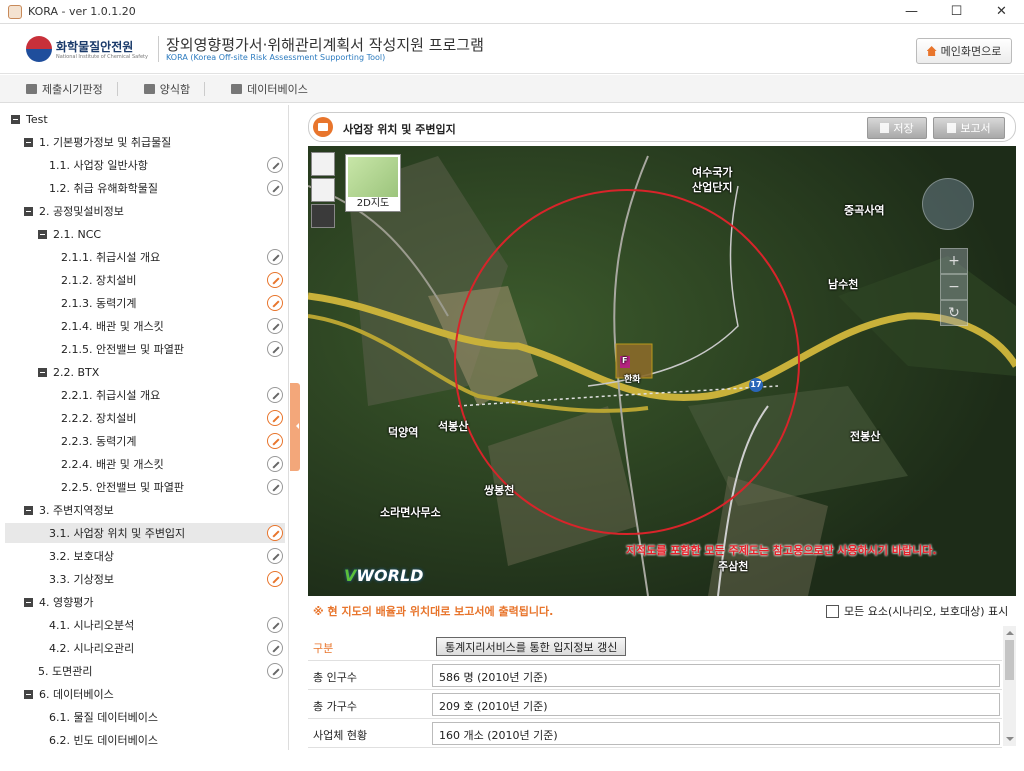  What do you see at coordinates (1010, 741) in the screenshot?
I see `scroll-down-arrow` at bounding box center [1010, 741].